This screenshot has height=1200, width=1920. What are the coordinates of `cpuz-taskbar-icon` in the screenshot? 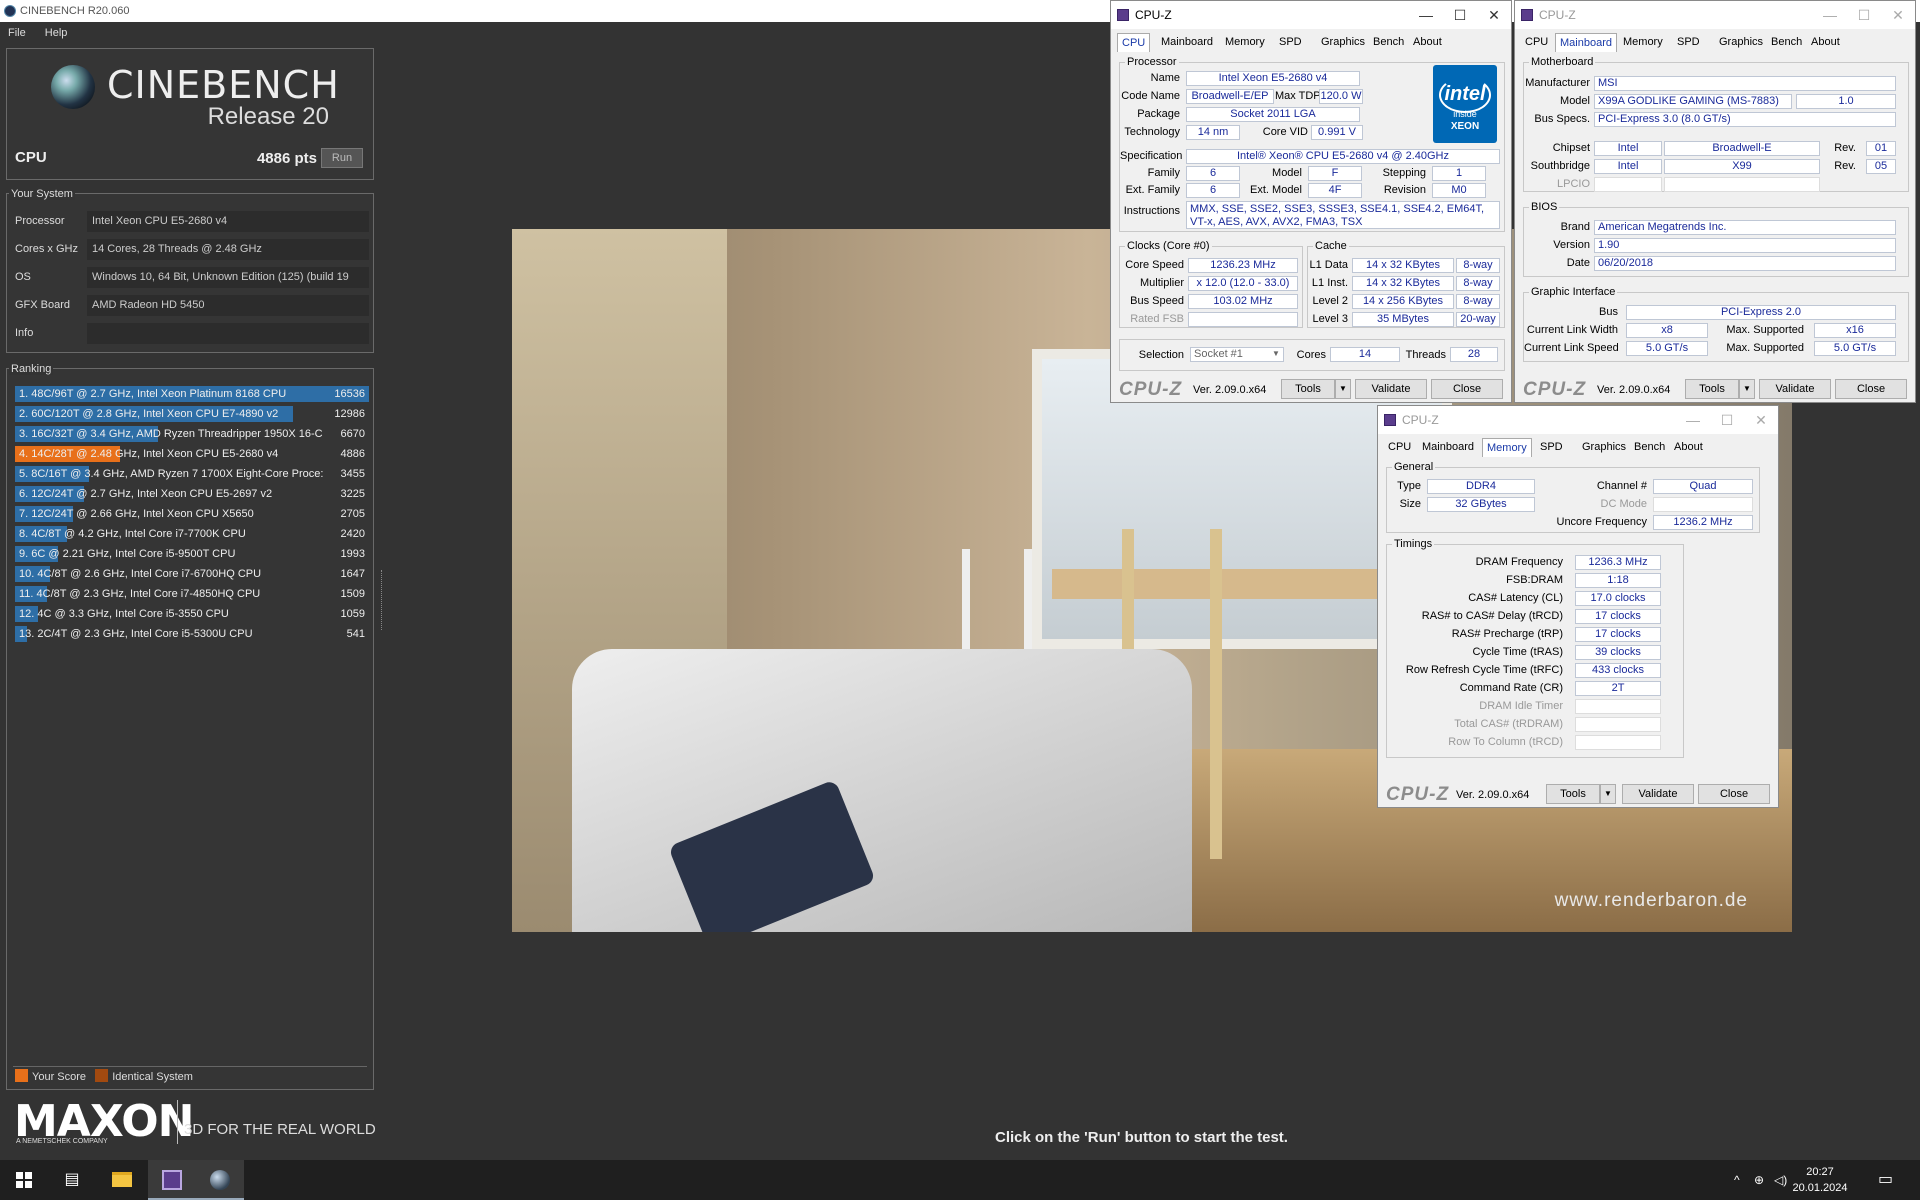 It's located at (172, 1180).